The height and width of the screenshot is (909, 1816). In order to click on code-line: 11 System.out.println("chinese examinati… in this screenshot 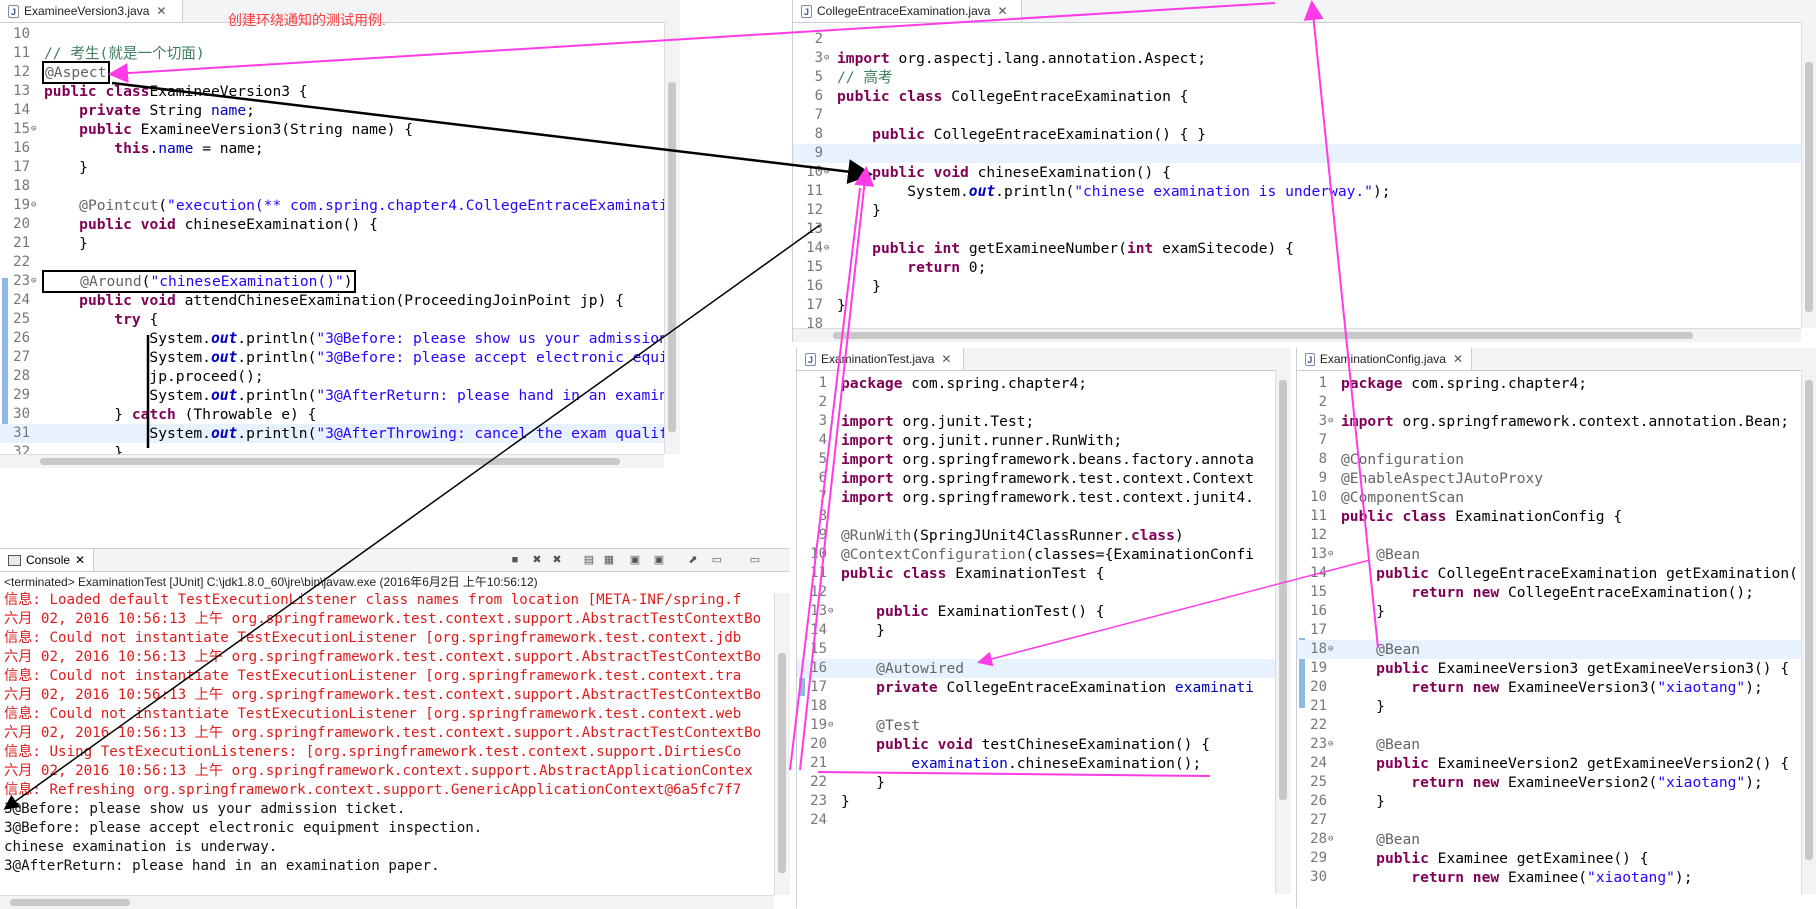, I will do `click(1297, 191)`.